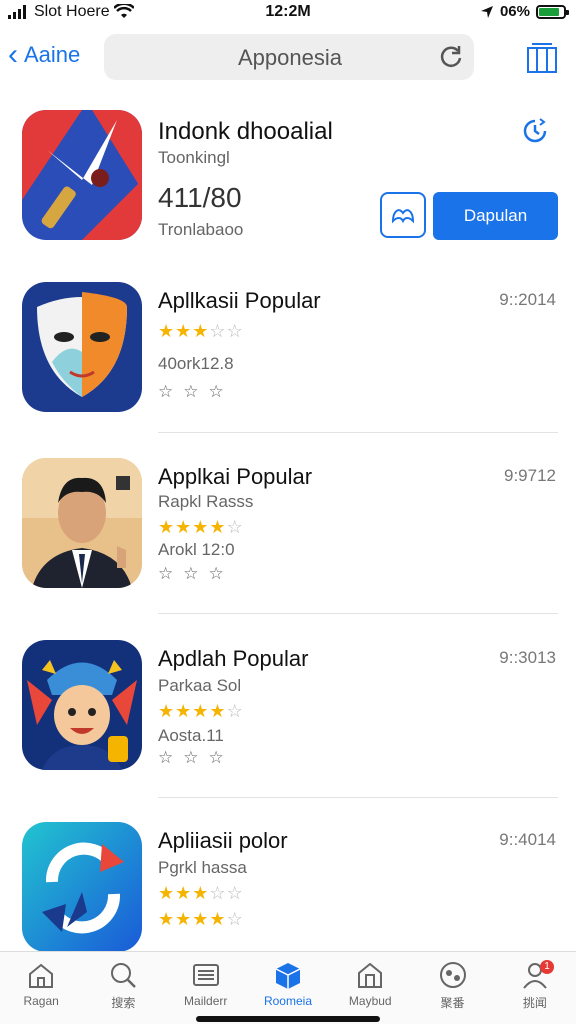 This screenshot has width=576, height=1024. Describe the element at coordinates (205, 975) in the screenshot. I see `list-icon` at that location.